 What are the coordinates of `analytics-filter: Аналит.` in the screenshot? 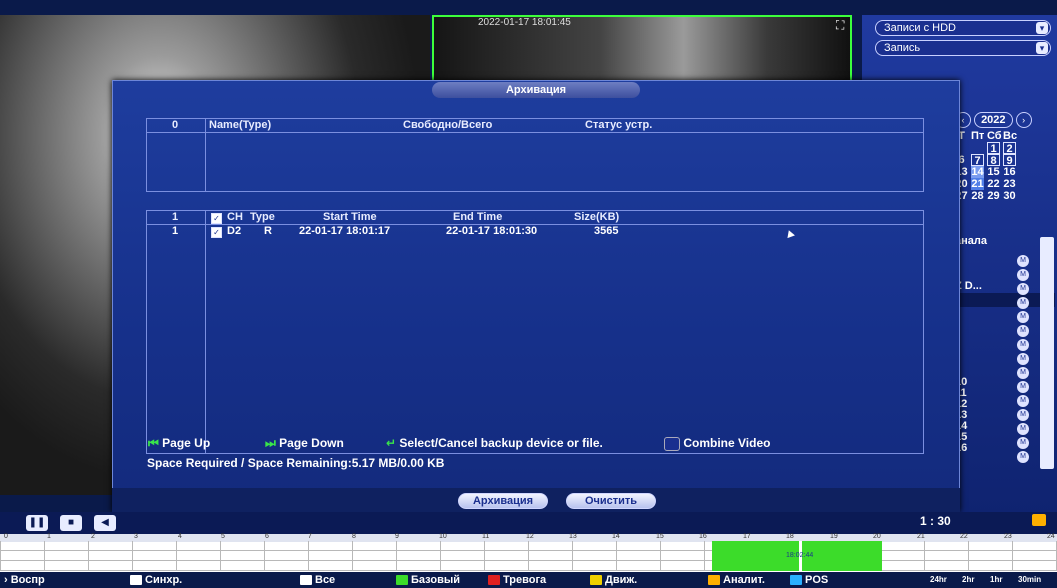 It's located at (736, 580).